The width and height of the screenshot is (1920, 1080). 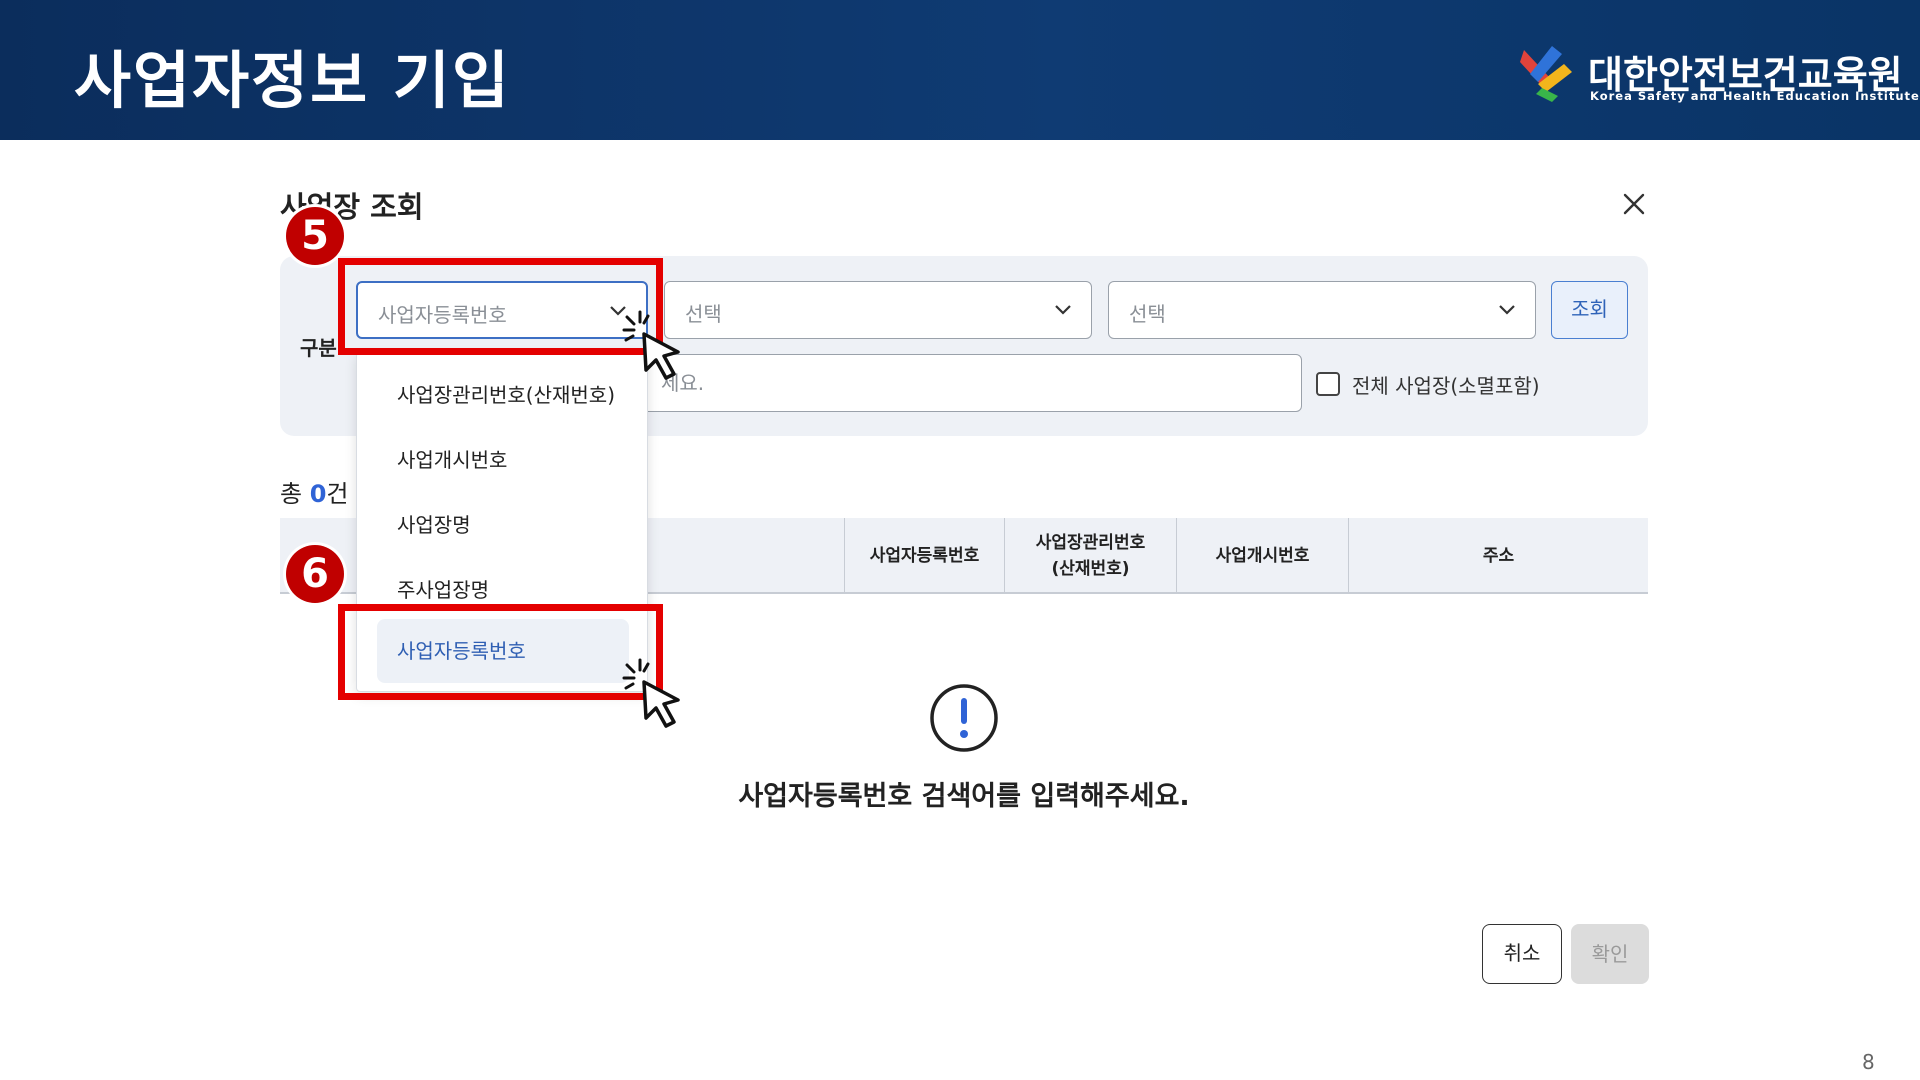 I want to click on result-count: 총 0건, so click(x=314, y=491).